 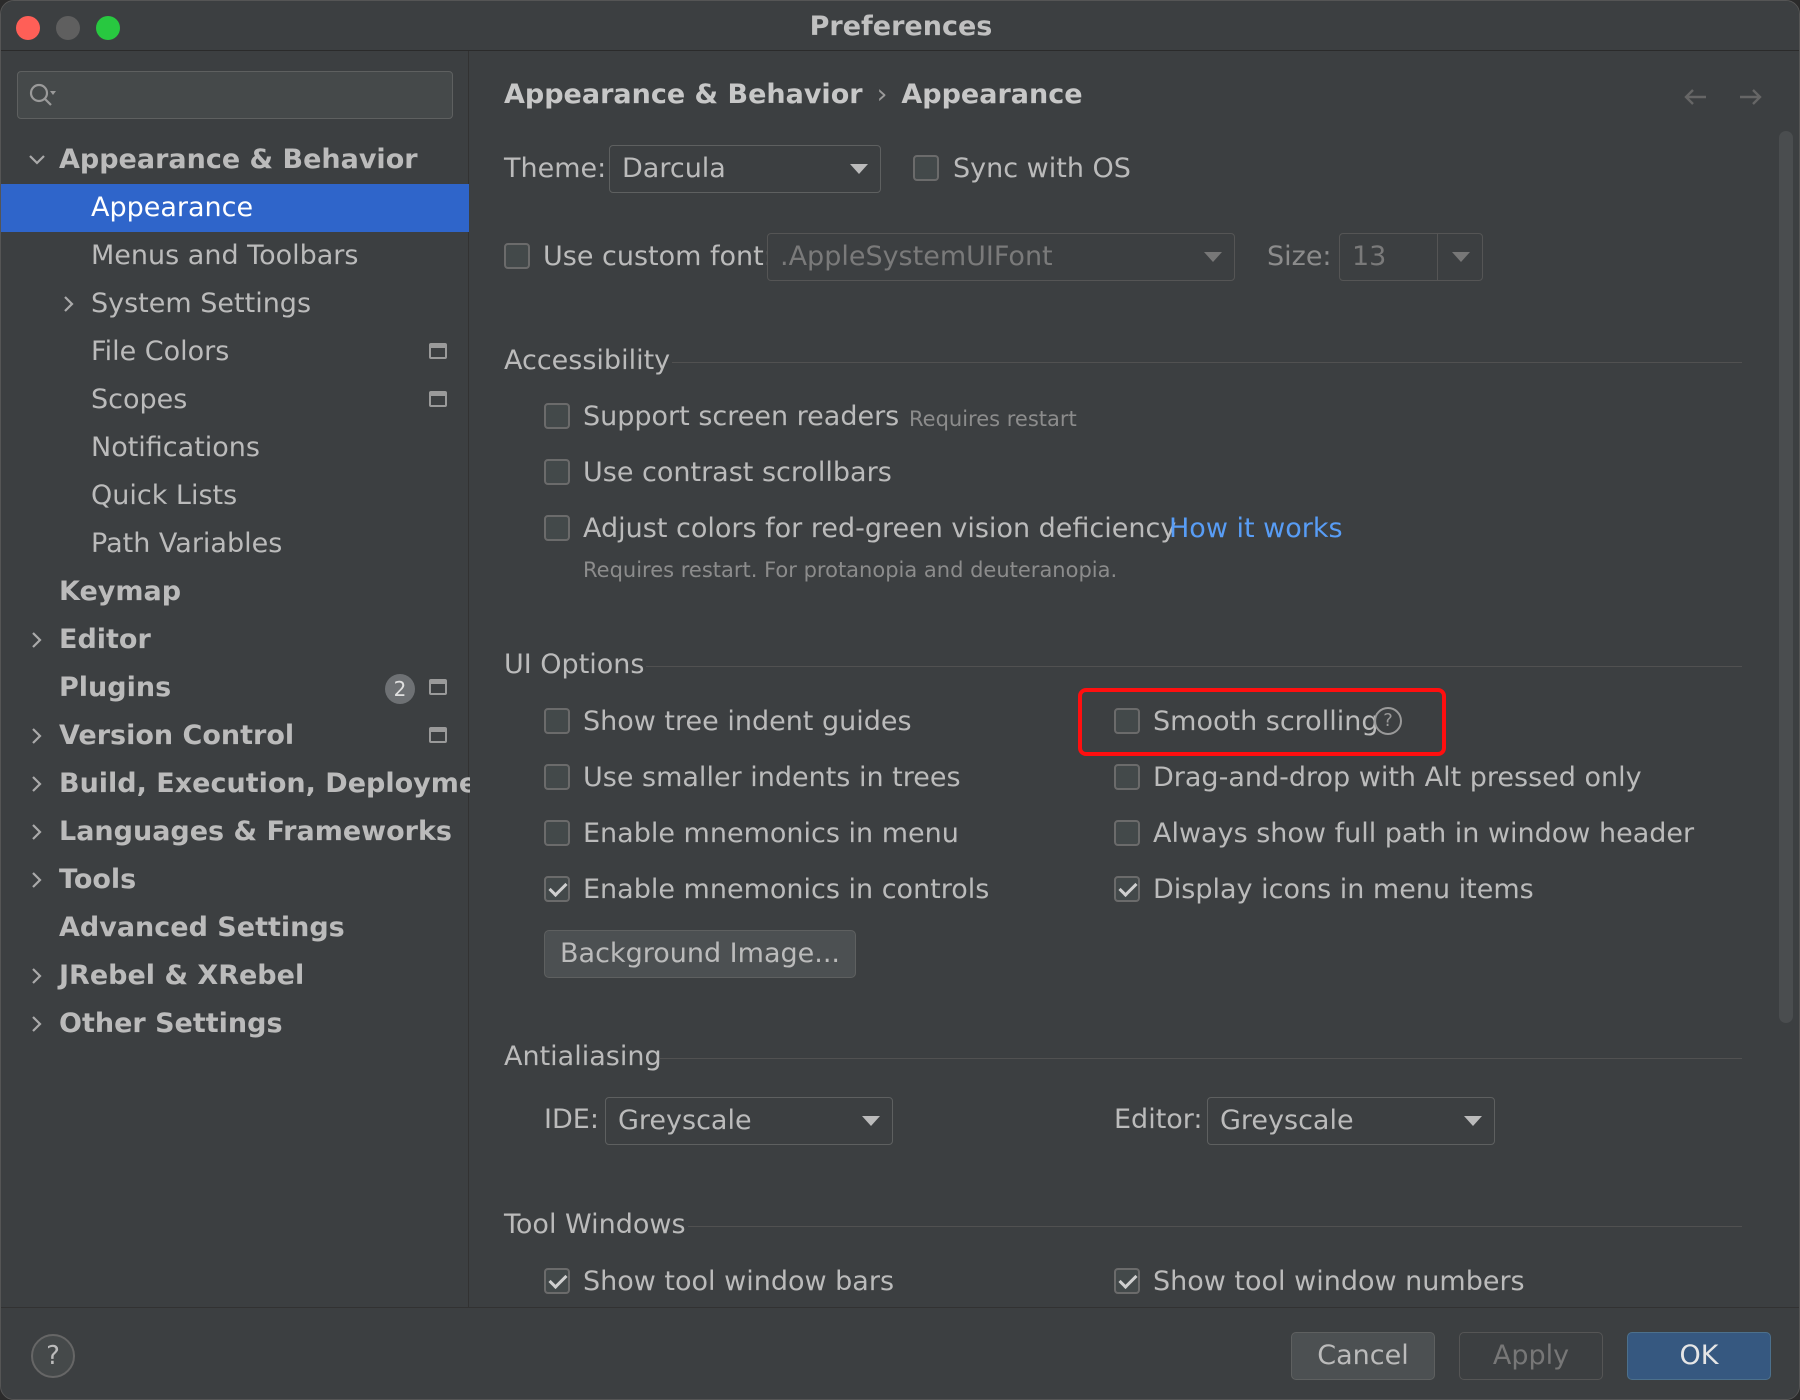 What do you see at coordinates (160, 351) in the screenshot?
I see `sidebar-item-label: File Colors` at bounding box center [160, 351].